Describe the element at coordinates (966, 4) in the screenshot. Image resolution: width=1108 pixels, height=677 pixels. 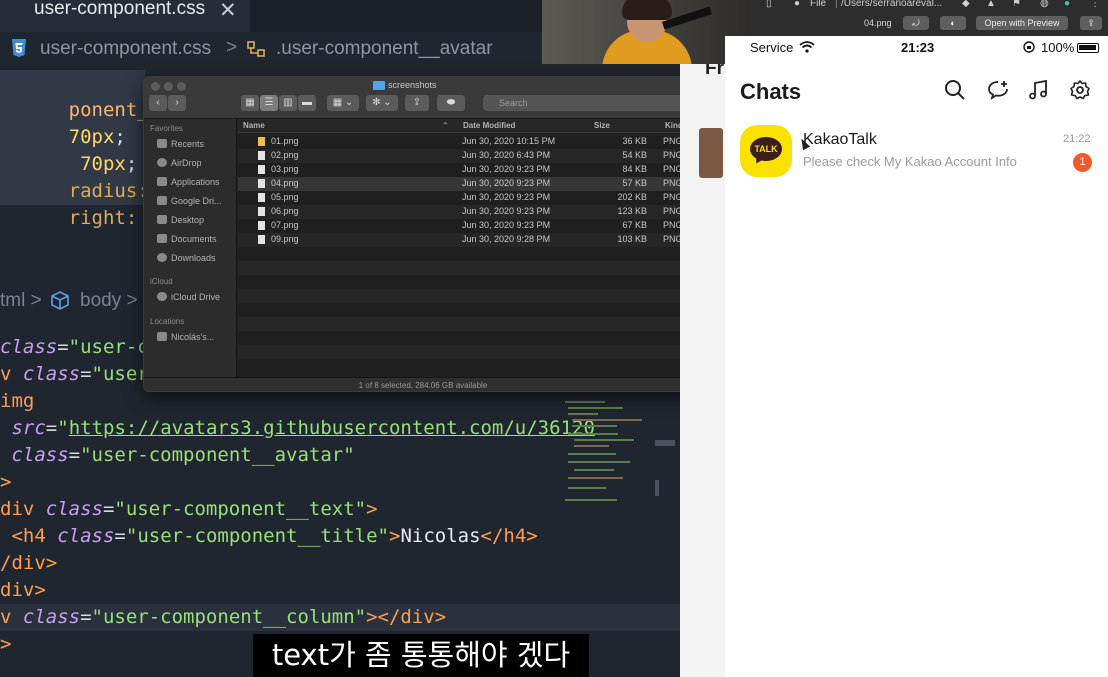
I see `shield-icon: ◆` at that location.